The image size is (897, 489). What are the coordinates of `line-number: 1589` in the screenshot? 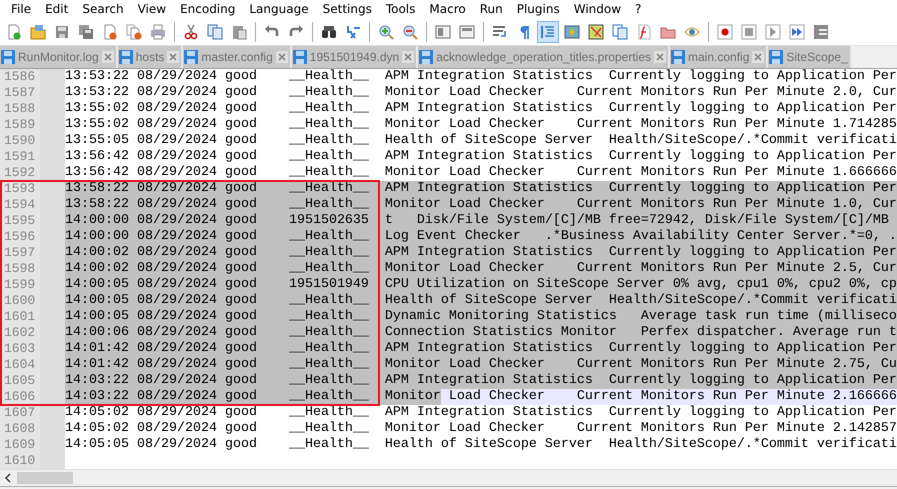 It's located at (19, 125).